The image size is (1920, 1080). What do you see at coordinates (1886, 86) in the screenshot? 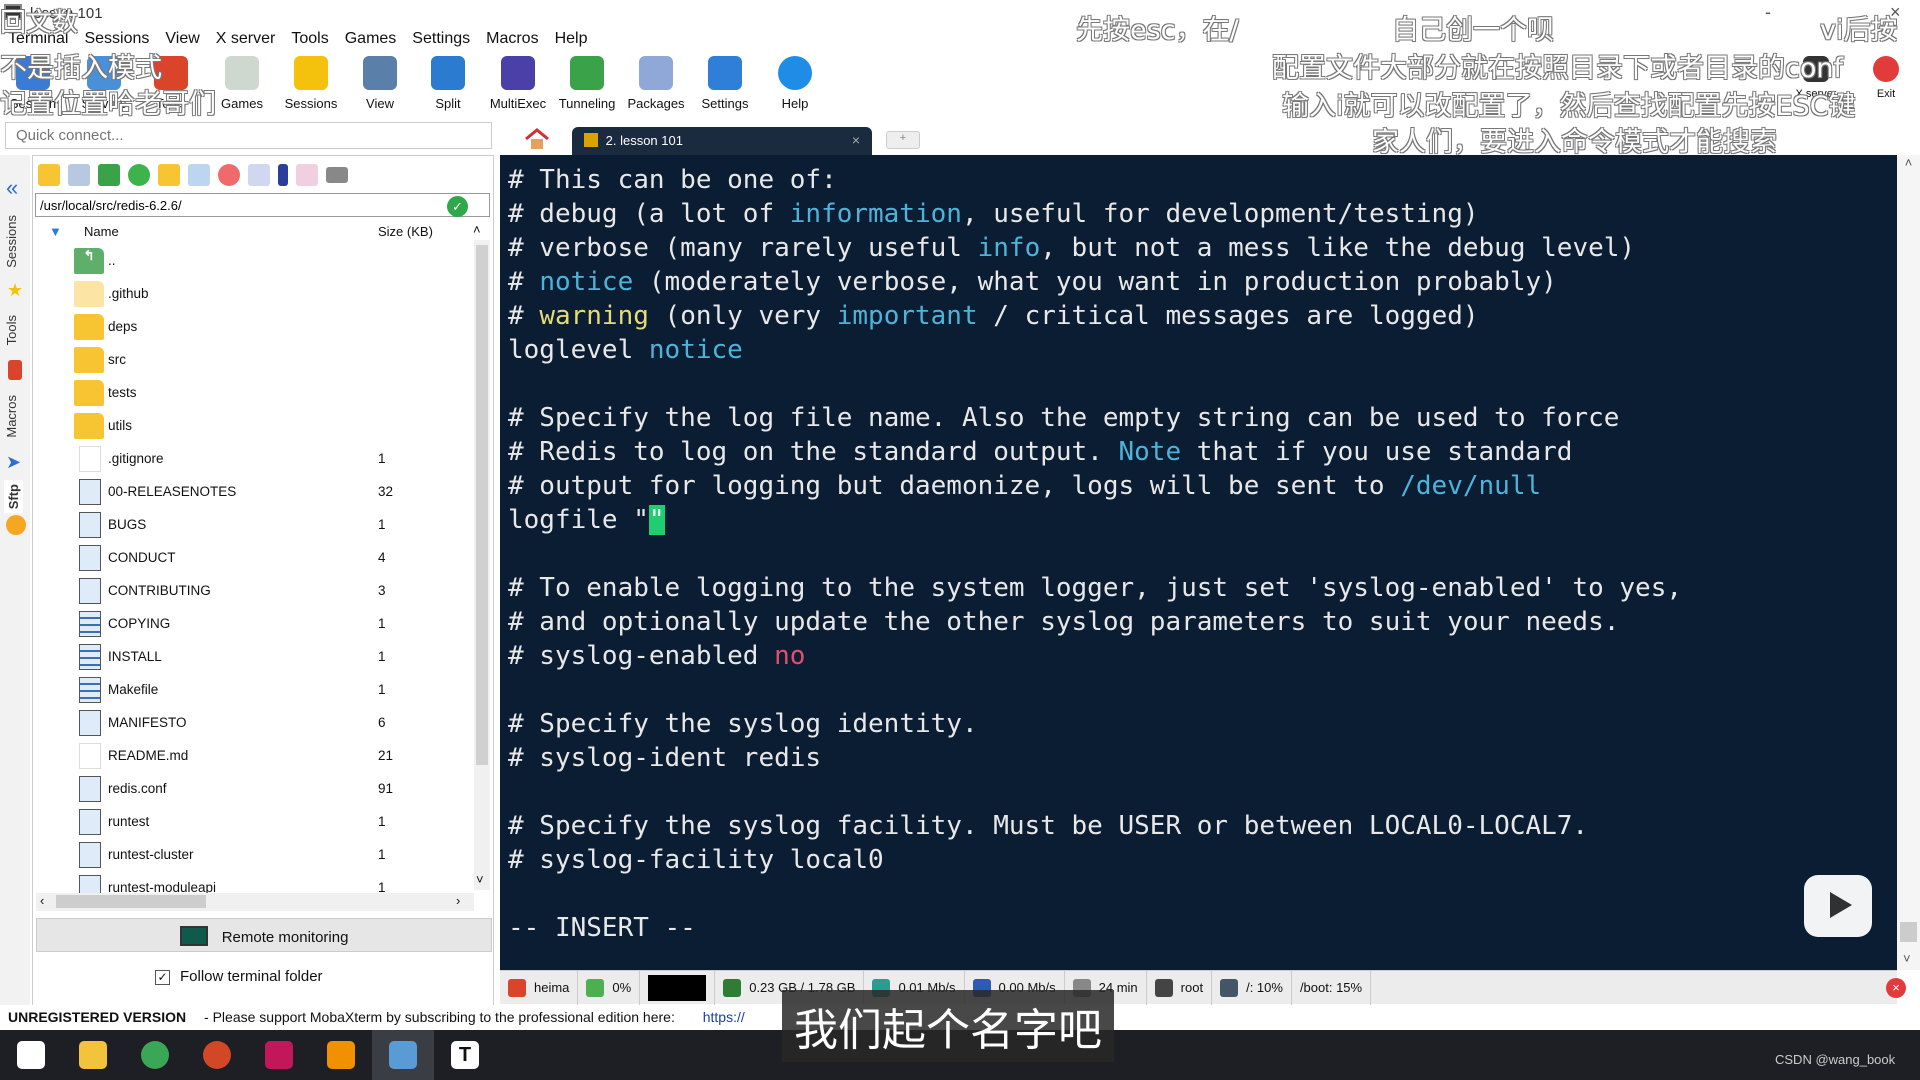
I see `toolbar-exit-button: Exit` at bounding box center [1886, 86].